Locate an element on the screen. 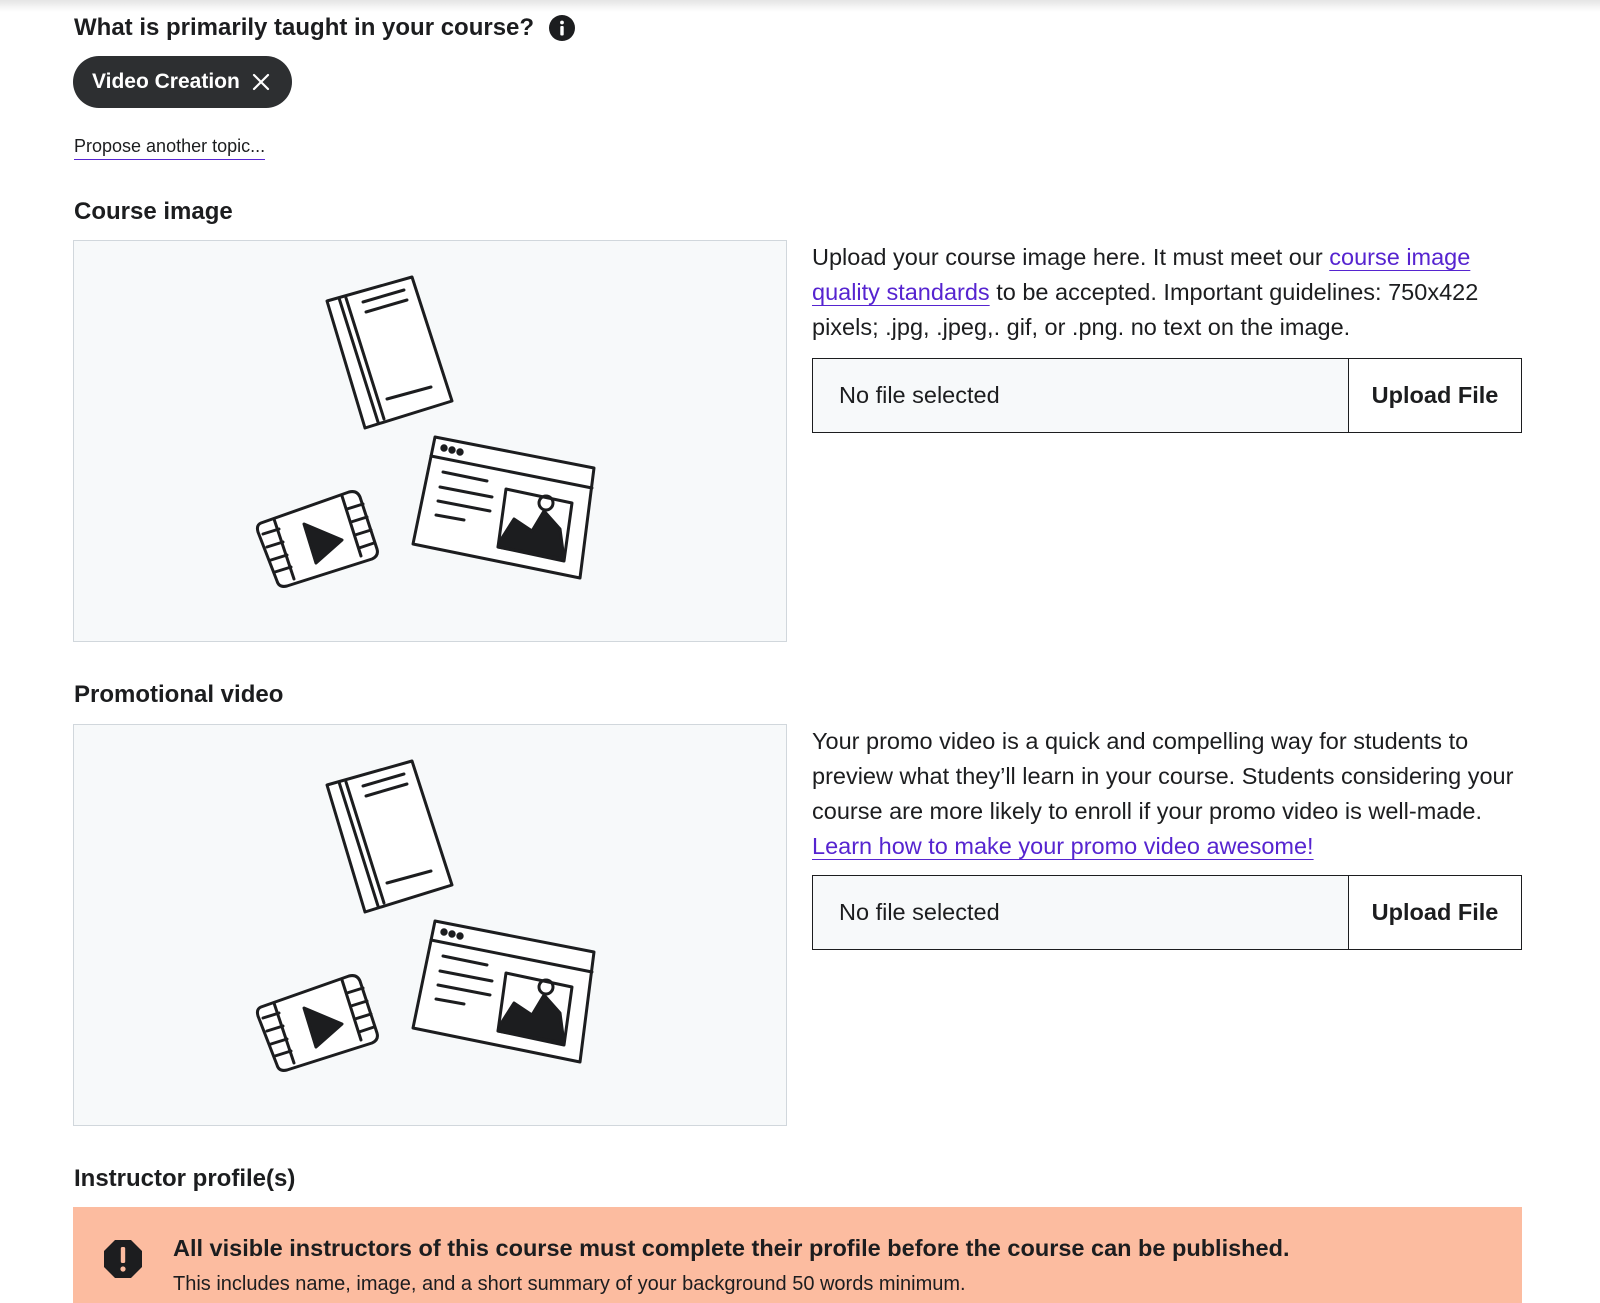 This screenshot has height=1303, width=1600. promo-video-heading: Promotional video is located at coordinates (179, 694).